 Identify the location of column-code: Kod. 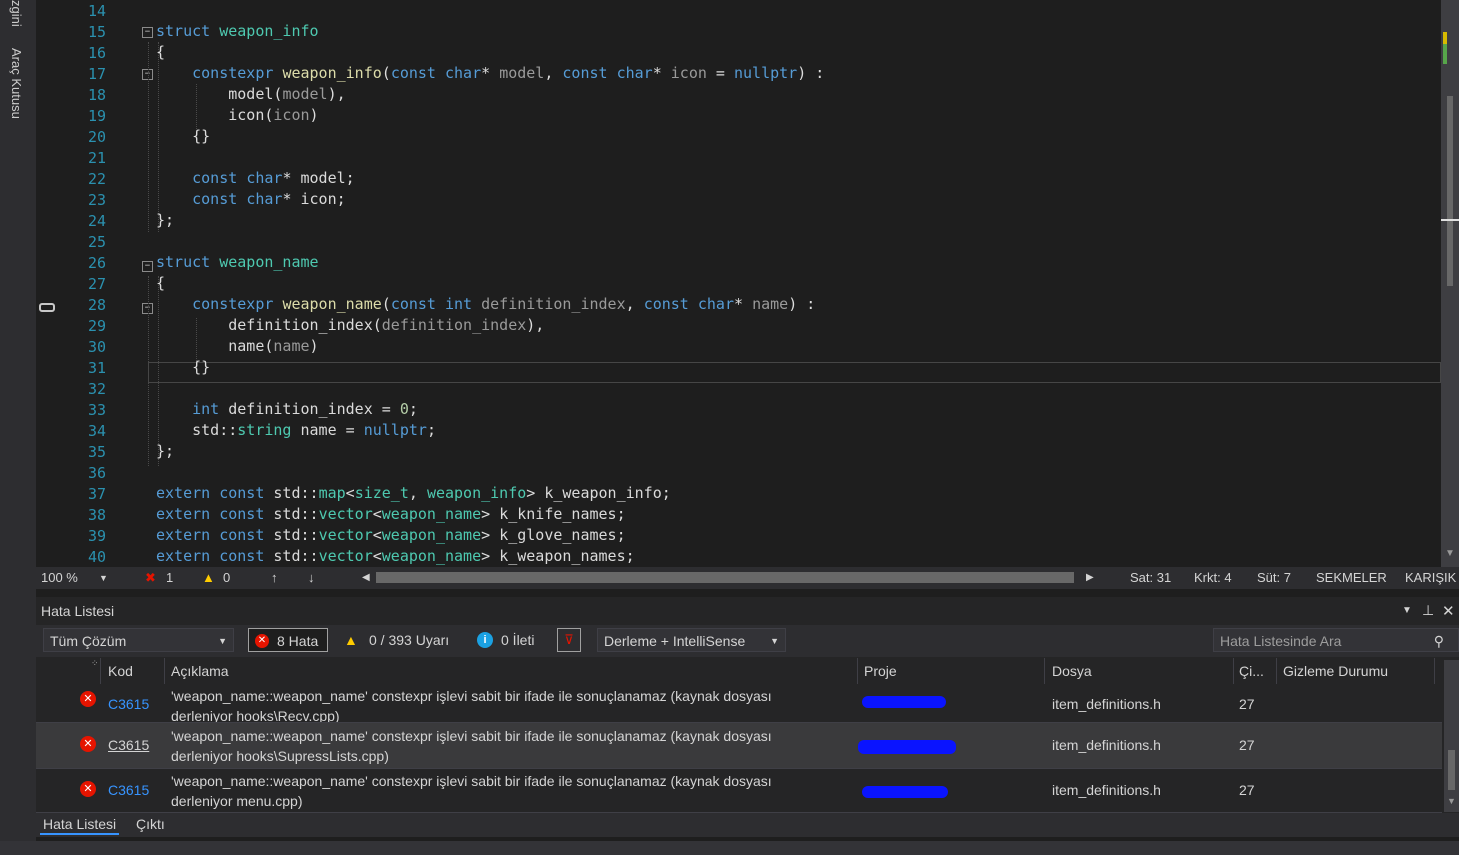
(120, 671).